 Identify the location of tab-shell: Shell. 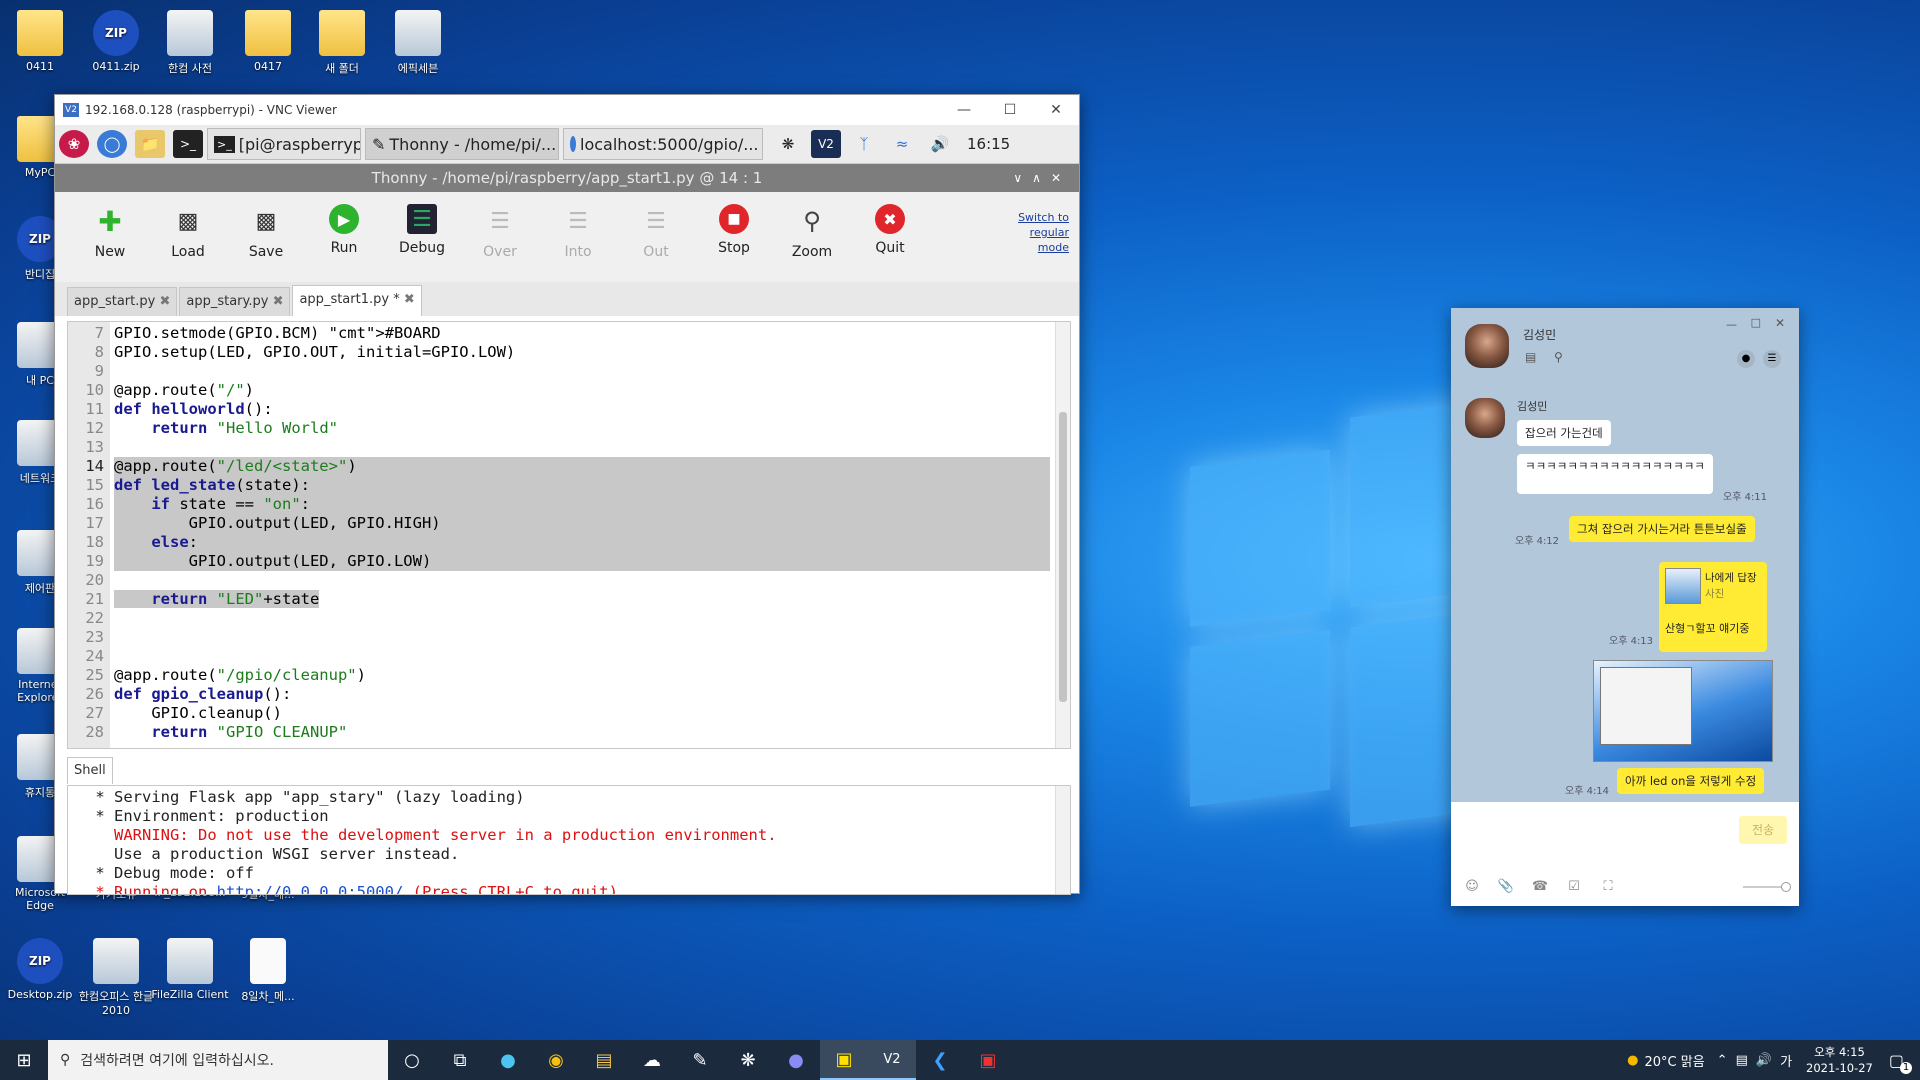
(90, 770).